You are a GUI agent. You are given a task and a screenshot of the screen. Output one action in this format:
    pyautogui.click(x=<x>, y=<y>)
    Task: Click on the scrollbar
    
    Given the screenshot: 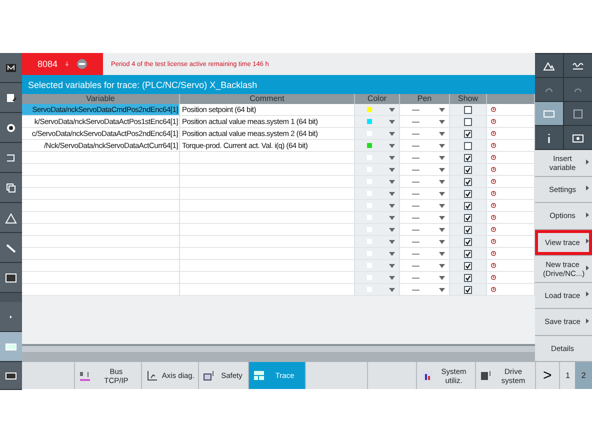 What is the action you would take?
    pyautogui.click(x=278, y=348)
    